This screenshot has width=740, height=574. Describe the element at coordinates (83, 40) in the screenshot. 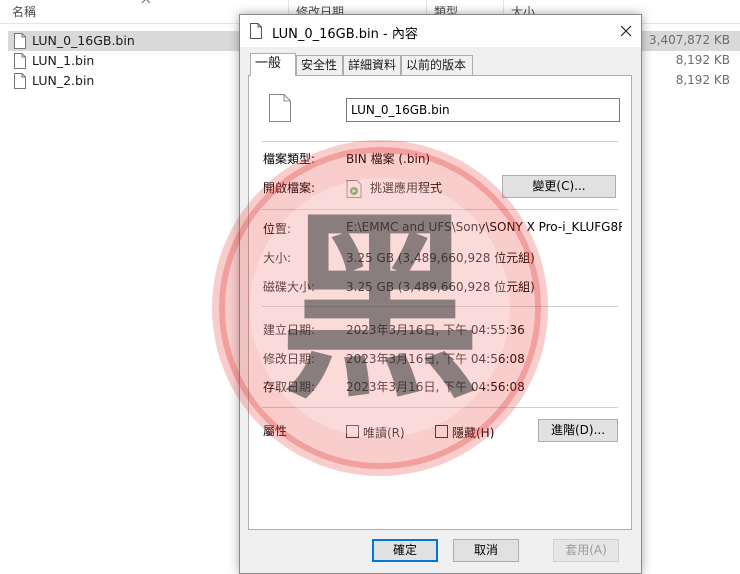

I see `file-name: LUN_0_16GB.bin` at that location.